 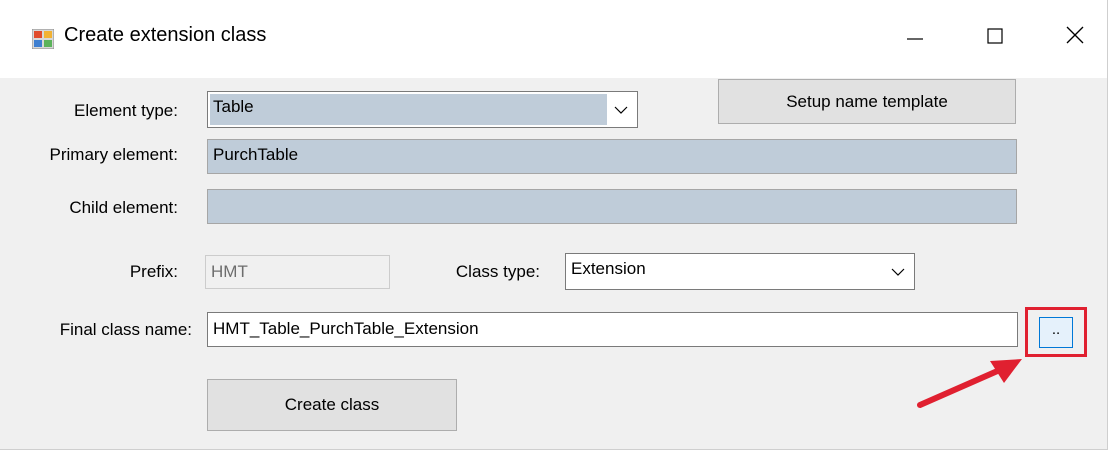 What do you see at coordinates (346, 328) in the screenshot?
I see `final-class-name-value: HMT_Table_PurchTable_Extension` at bounding box center [346, 328].